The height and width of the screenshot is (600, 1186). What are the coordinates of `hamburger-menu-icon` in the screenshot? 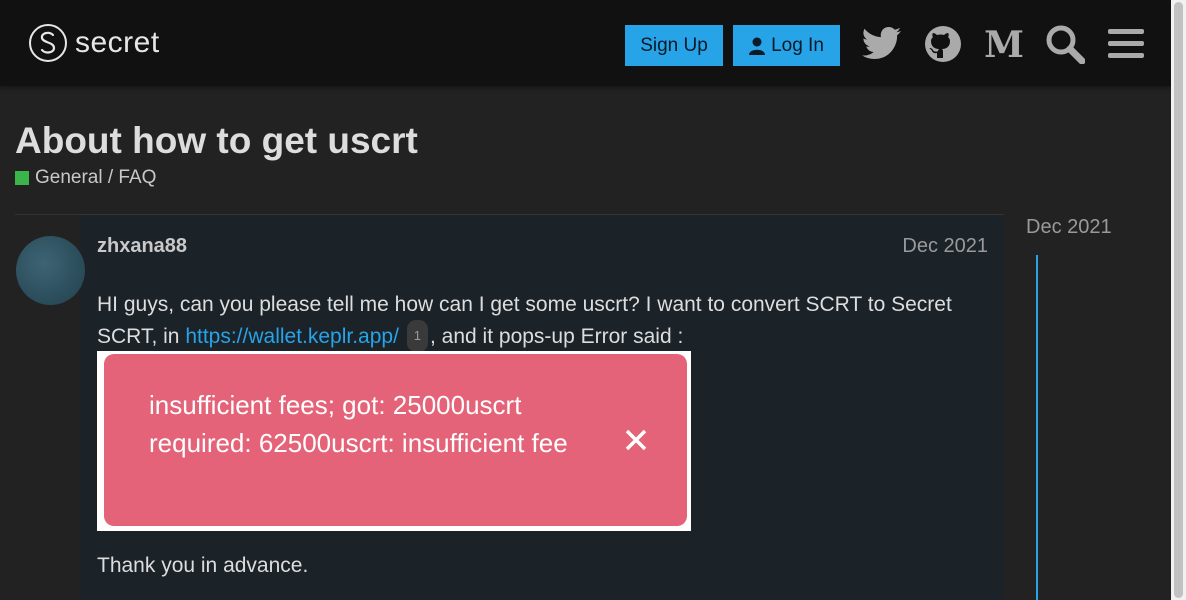 It's located at (1126, 44).